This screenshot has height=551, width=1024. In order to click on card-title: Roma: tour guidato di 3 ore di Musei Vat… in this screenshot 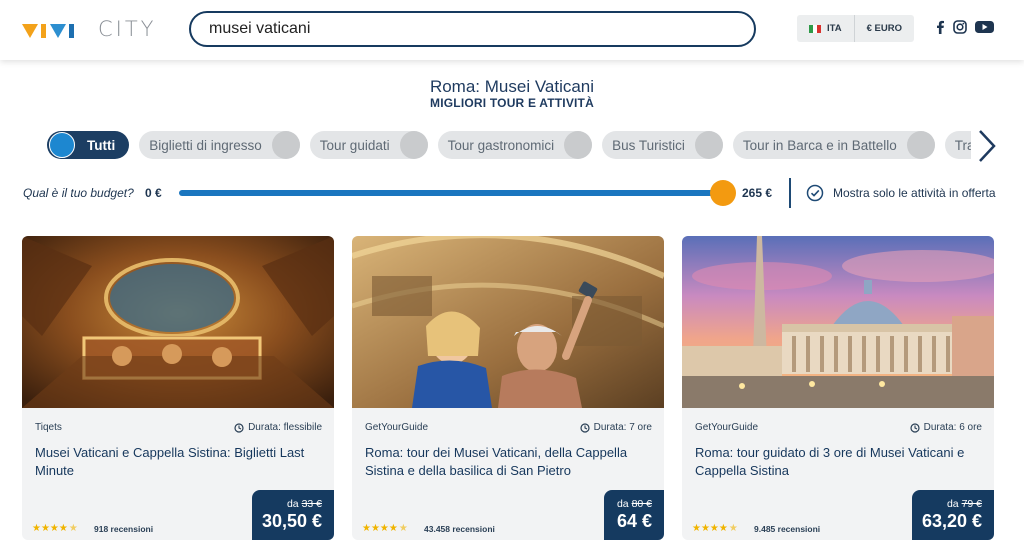, I will do `click(837, 462)`.